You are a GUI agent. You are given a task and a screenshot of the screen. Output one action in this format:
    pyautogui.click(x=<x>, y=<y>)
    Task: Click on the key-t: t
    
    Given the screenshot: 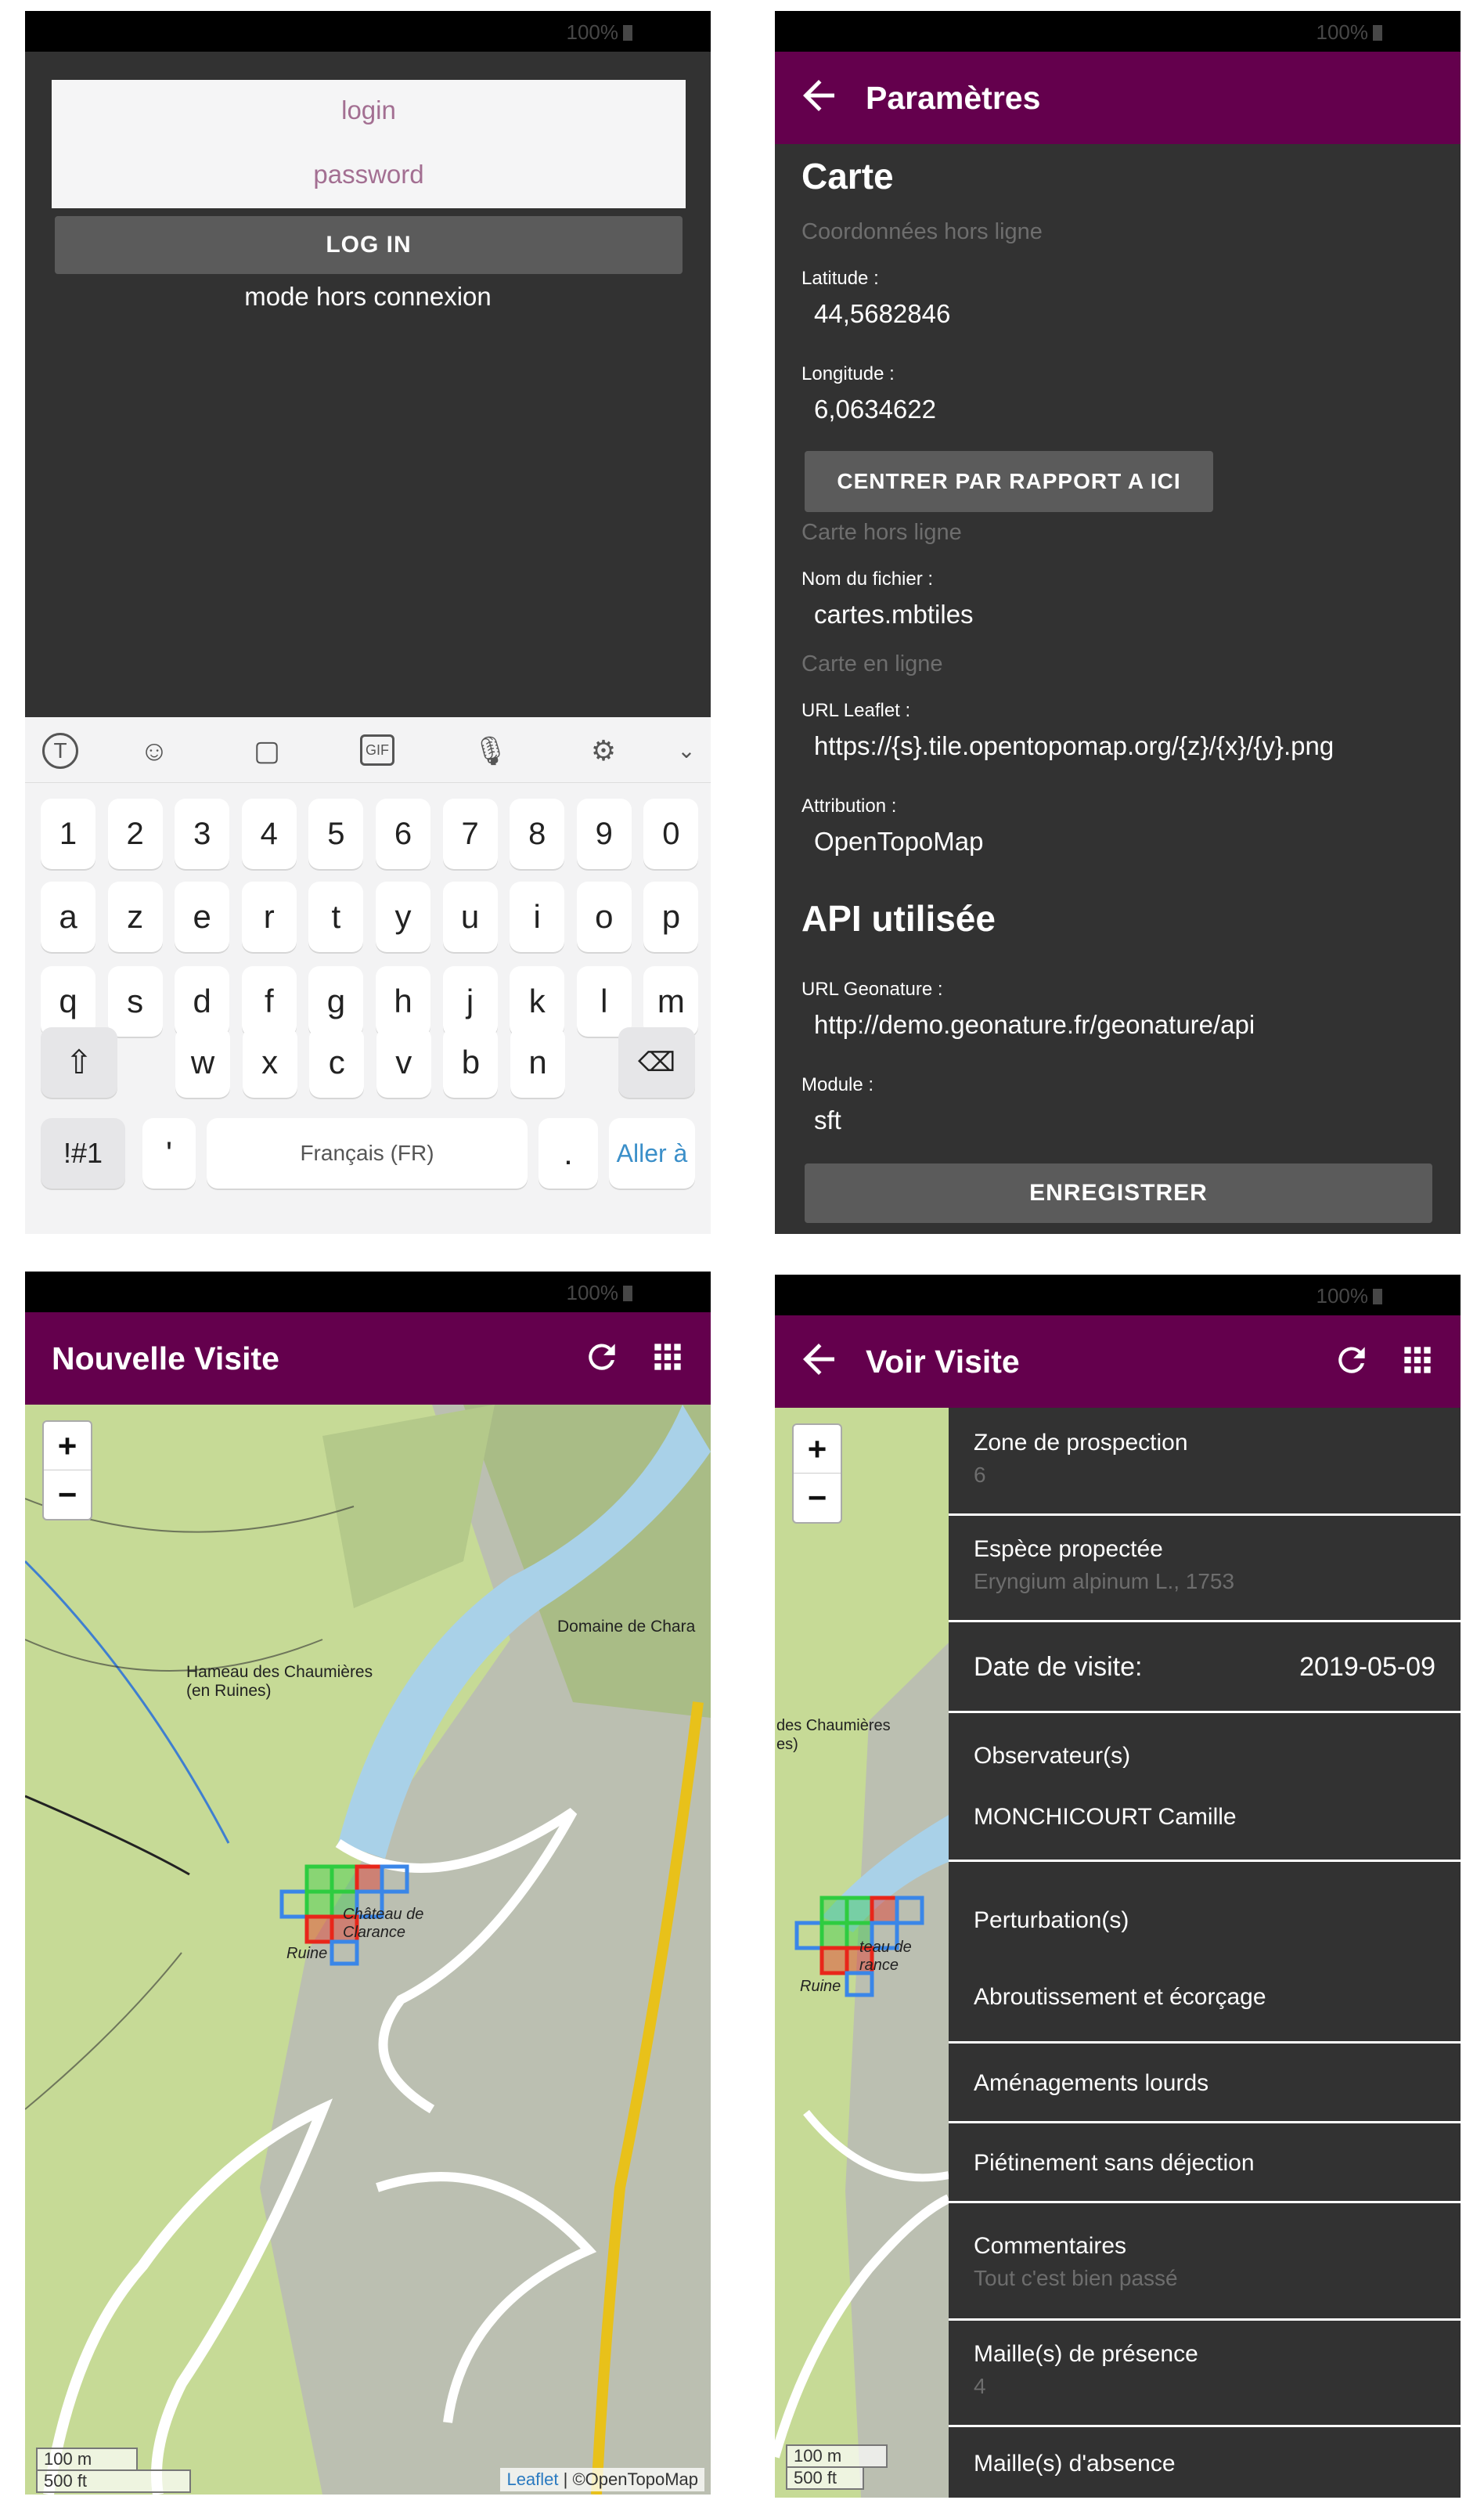 What is the action you would take?
    pyautogui.click(x=336, y=917)
    